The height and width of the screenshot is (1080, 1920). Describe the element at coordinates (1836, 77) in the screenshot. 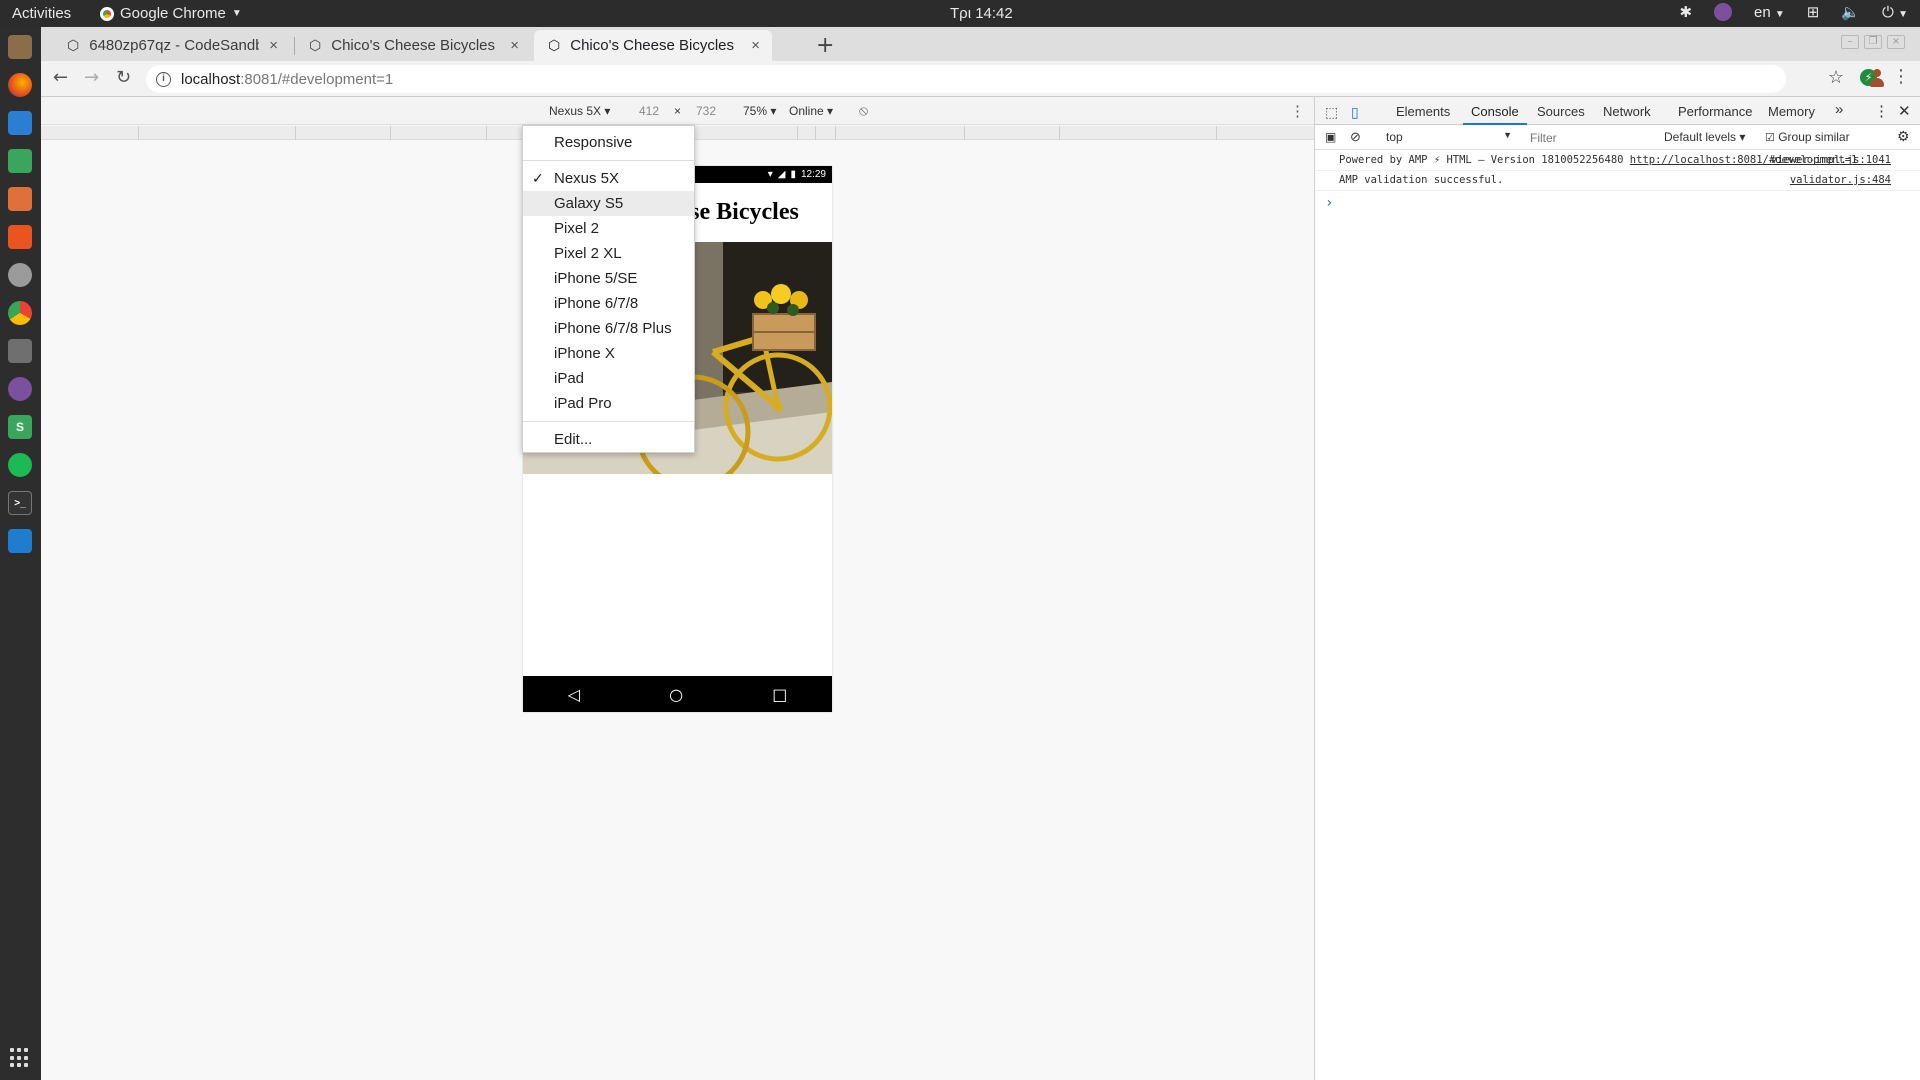

I see `bookmark-star-icon: ☆` at that location.